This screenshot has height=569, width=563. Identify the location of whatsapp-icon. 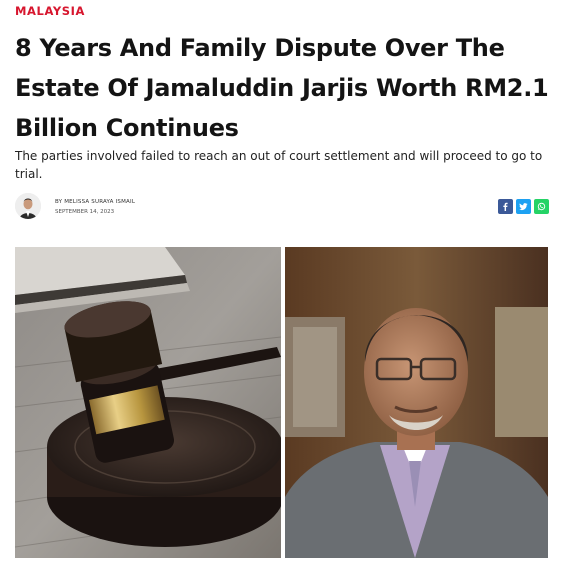
(541, 206).